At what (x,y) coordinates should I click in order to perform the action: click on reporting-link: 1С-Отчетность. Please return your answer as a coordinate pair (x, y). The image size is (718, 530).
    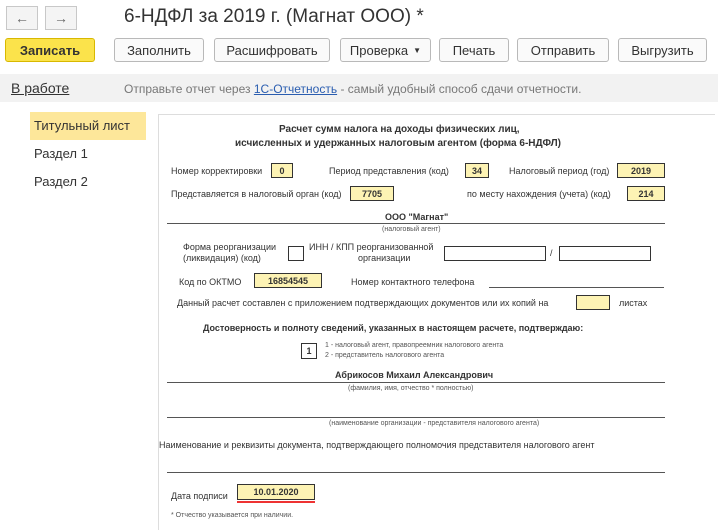
    Looking at the image, I should click on (295, 89).